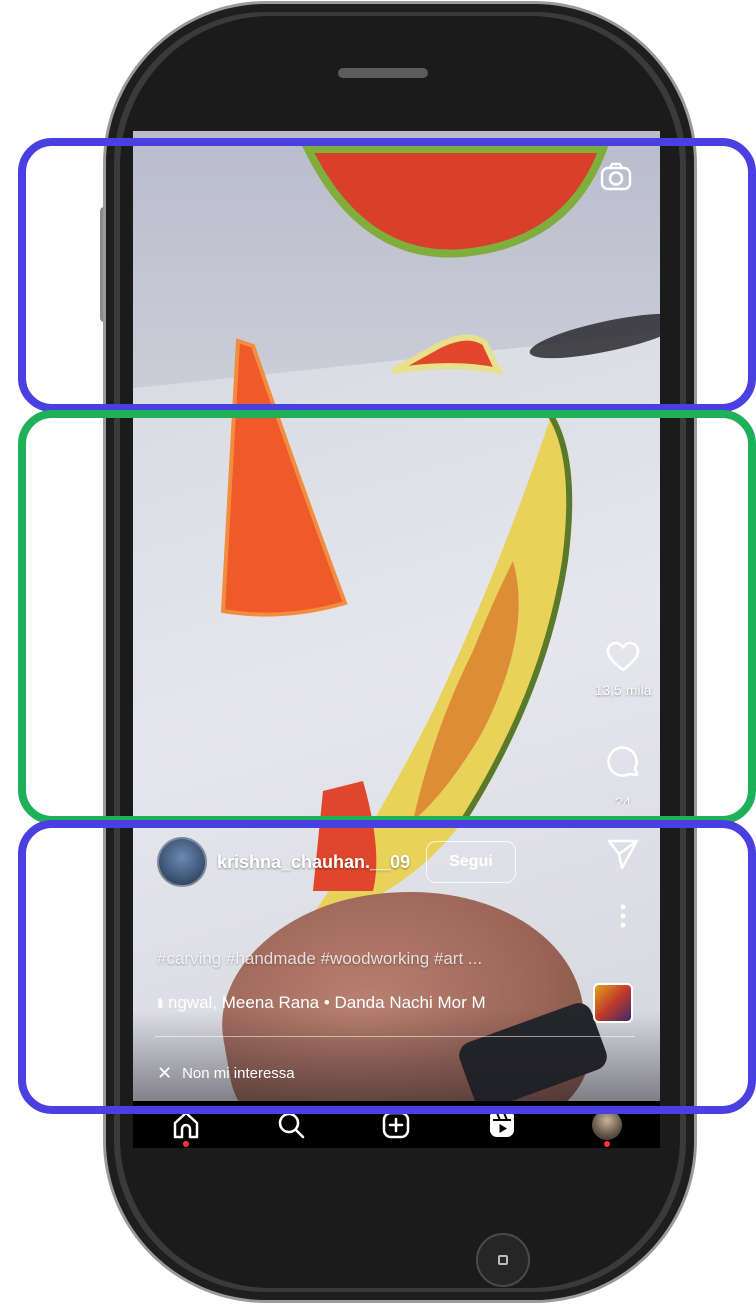 The image size is (756, 1306). Describe the element at coordinates (185, 1124) in the screenshot. I see `home-icon` at that location.